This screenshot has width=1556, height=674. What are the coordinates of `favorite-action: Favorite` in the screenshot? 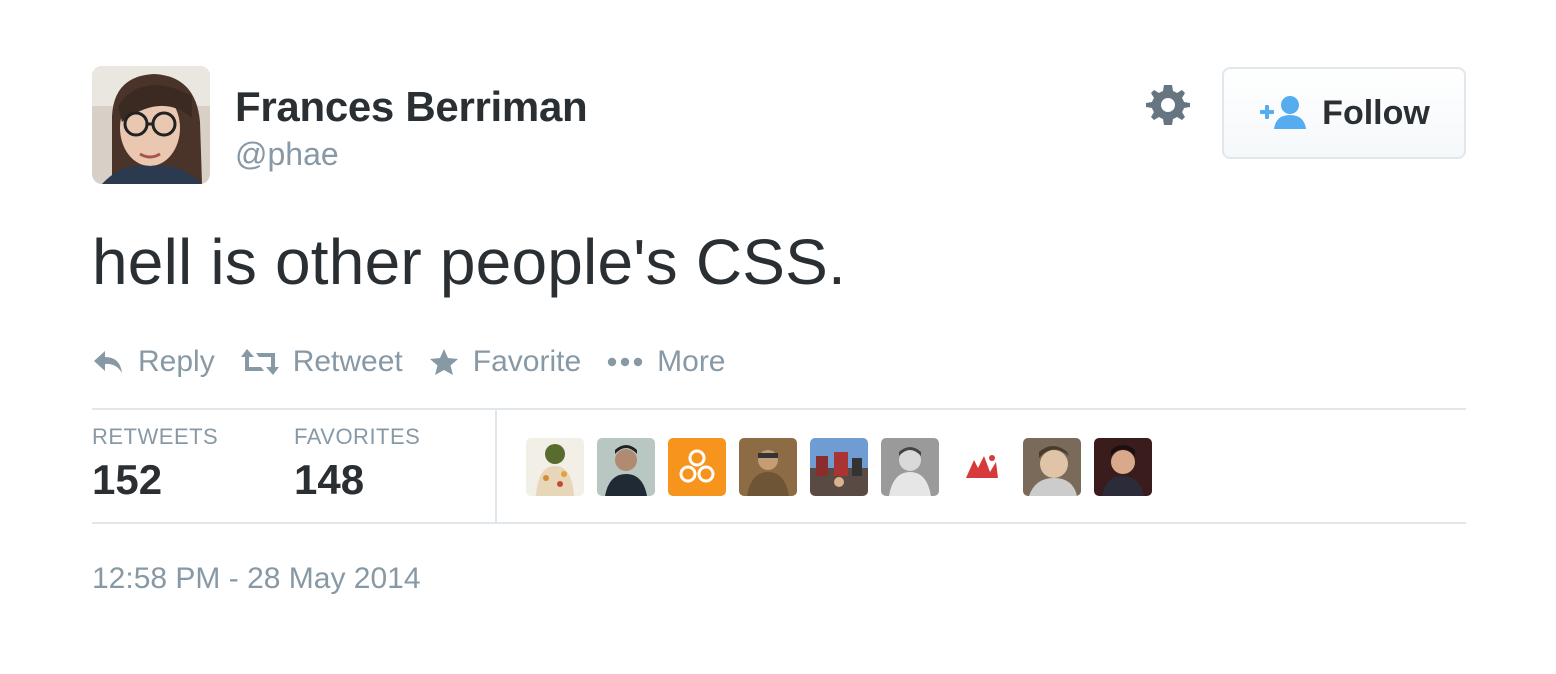 It's located at (505, 362).